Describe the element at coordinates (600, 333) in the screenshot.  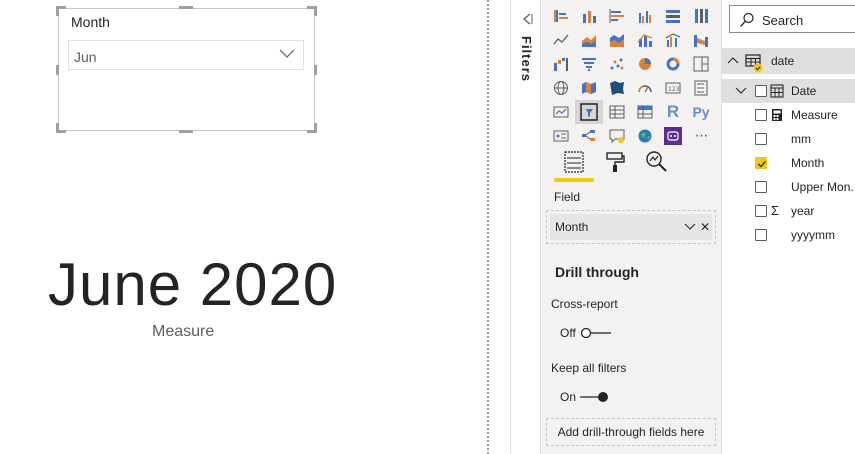
I see `cross-report-toggle: Off` at that location.